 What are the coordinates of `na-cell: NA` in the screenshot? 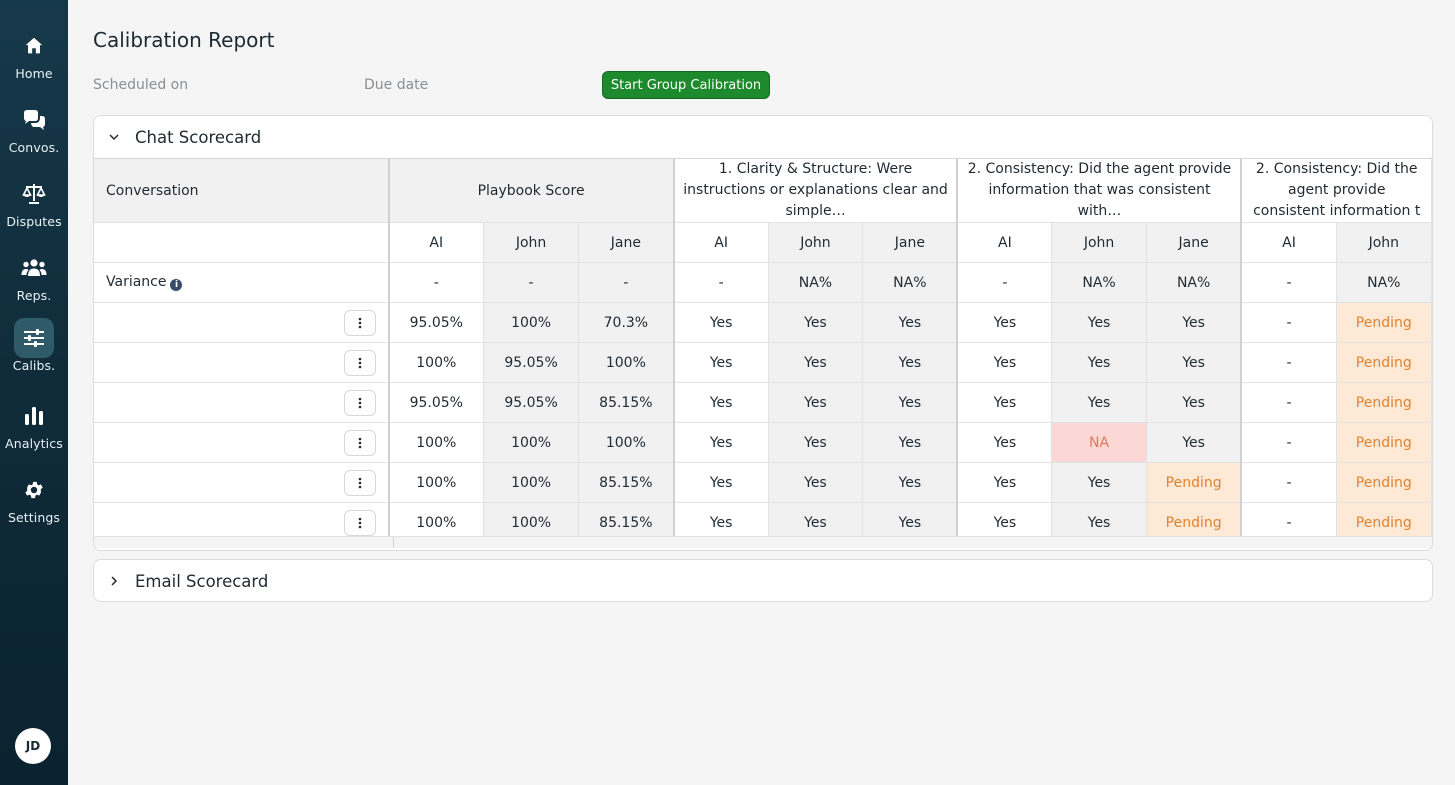 It's located at (1099, 442).